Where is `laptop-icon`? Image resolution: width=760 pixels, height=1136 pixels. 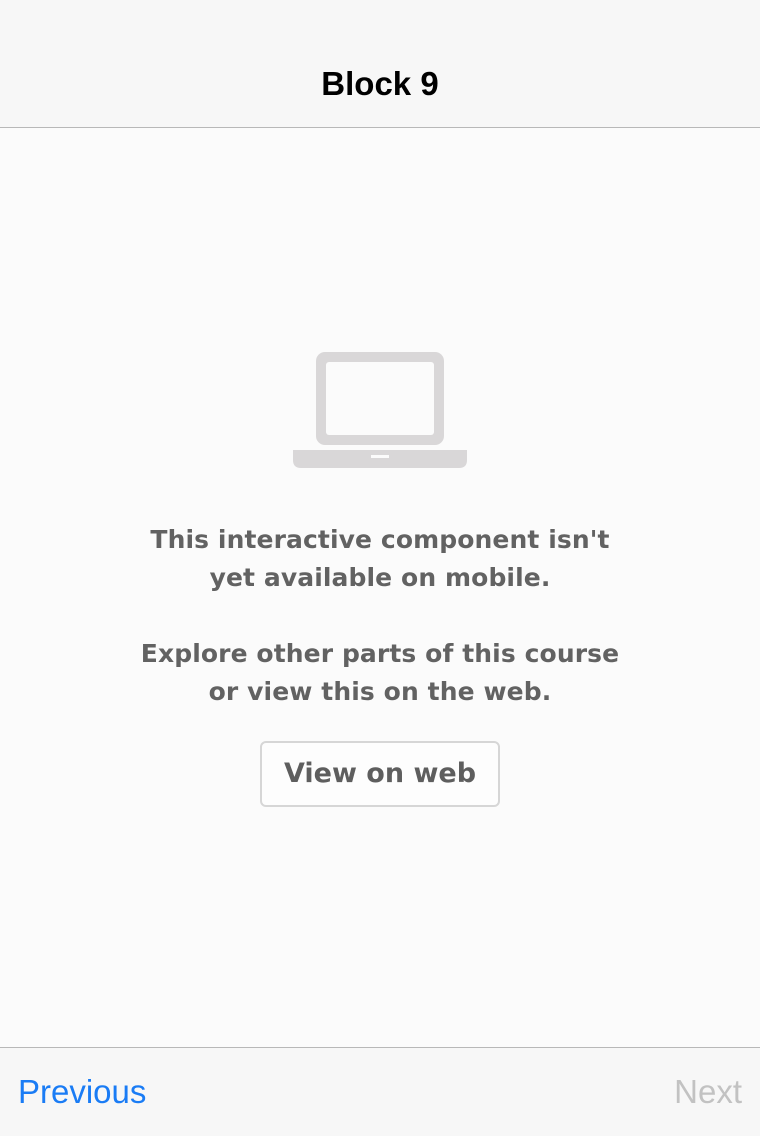 laptop-icon is located at coordinates (380, 410).